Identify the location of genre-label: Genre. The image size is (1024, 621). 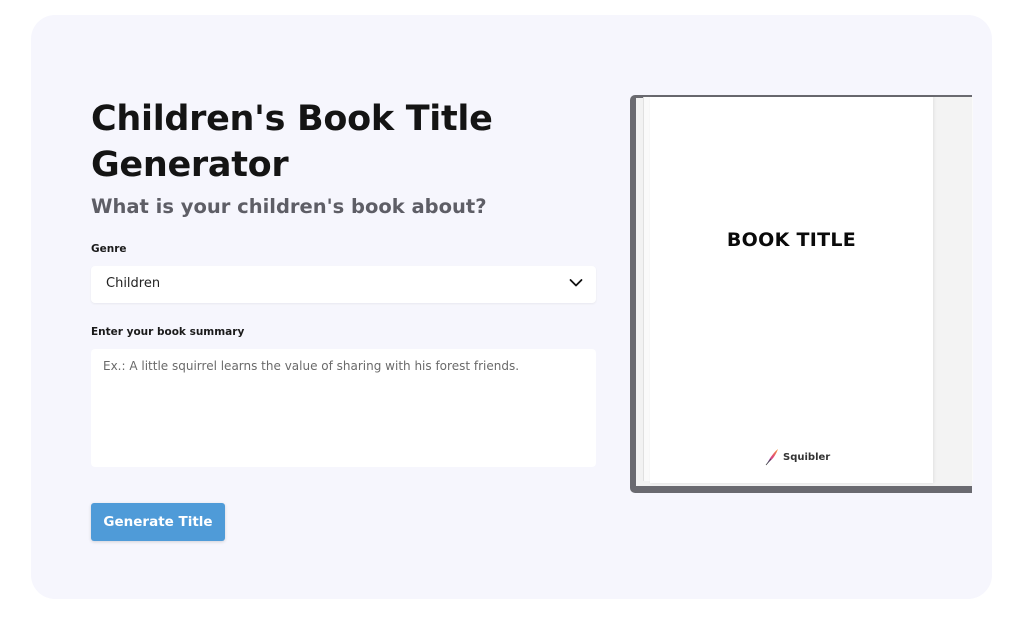
(109, 249).